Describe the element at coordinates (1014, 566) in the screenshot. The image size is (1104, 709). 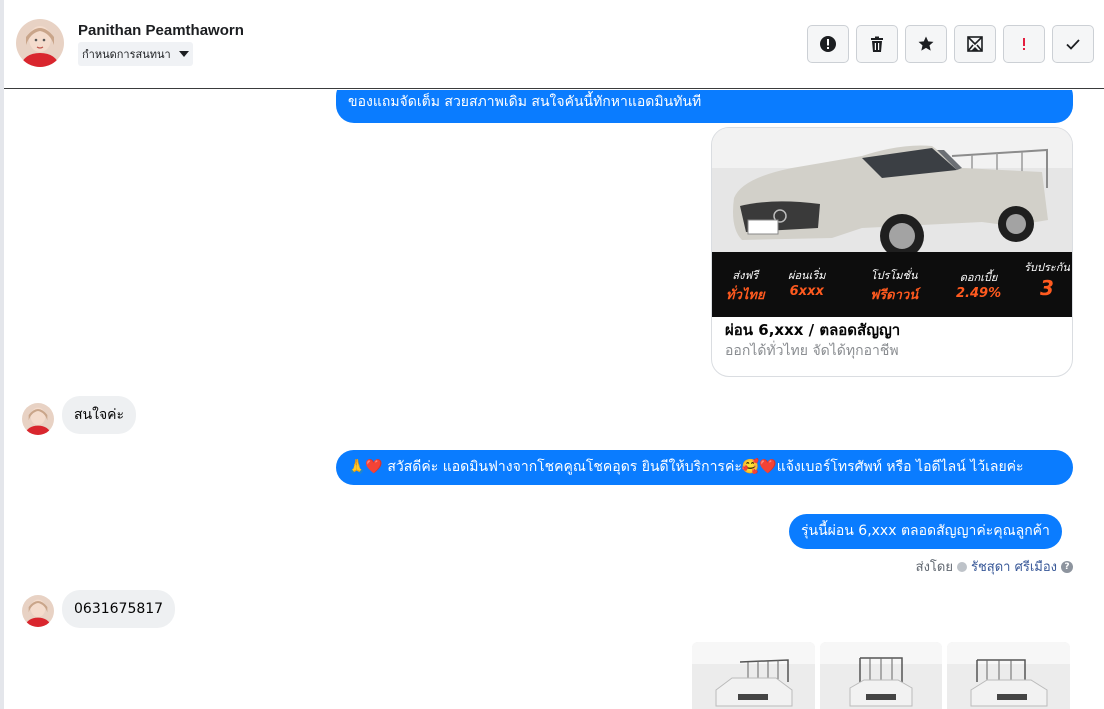
I see `sent-by-name: รัชสุดา ศรีเมือง` at that location.